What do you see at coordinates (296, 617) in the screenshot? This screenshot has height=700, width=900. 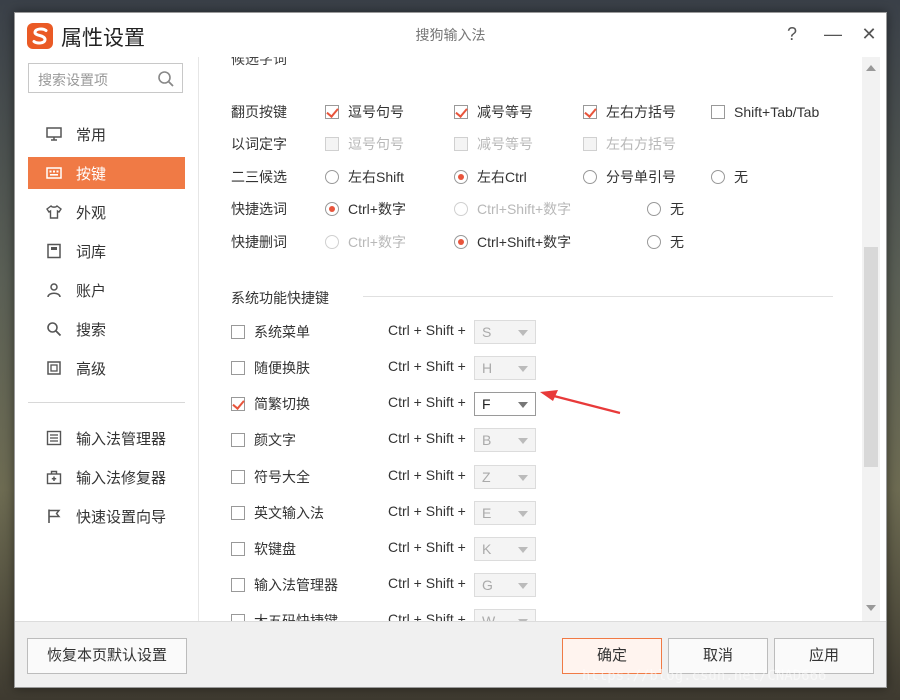 I see `hotkey-label: 大五码快捷键` at bounding box center [296, 617].